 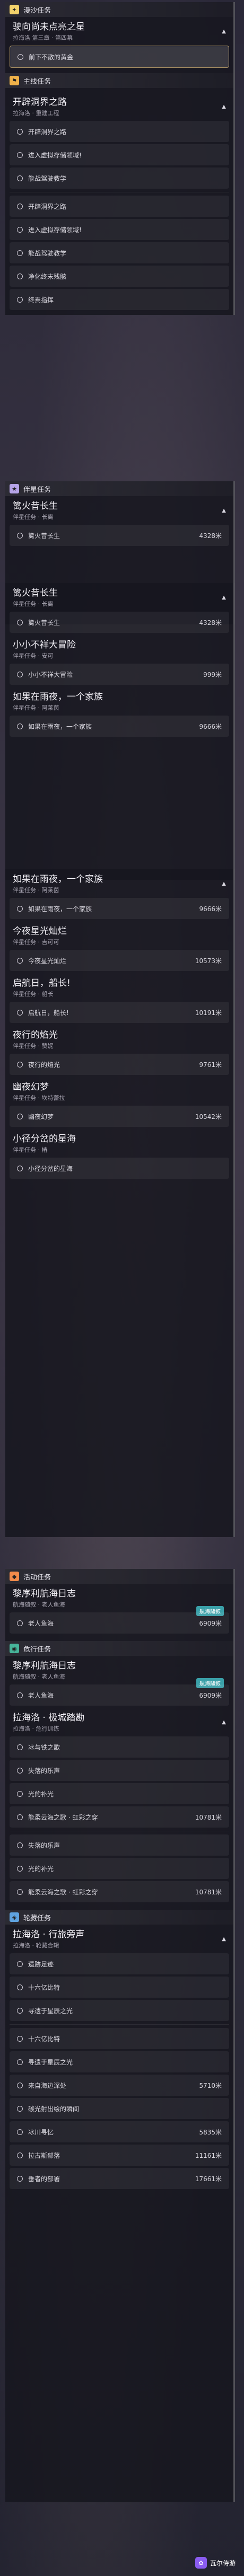 I want to click on quest-card: 小小不祥大冒险 伴星任务 · 安可, so click(x=119, y=649).